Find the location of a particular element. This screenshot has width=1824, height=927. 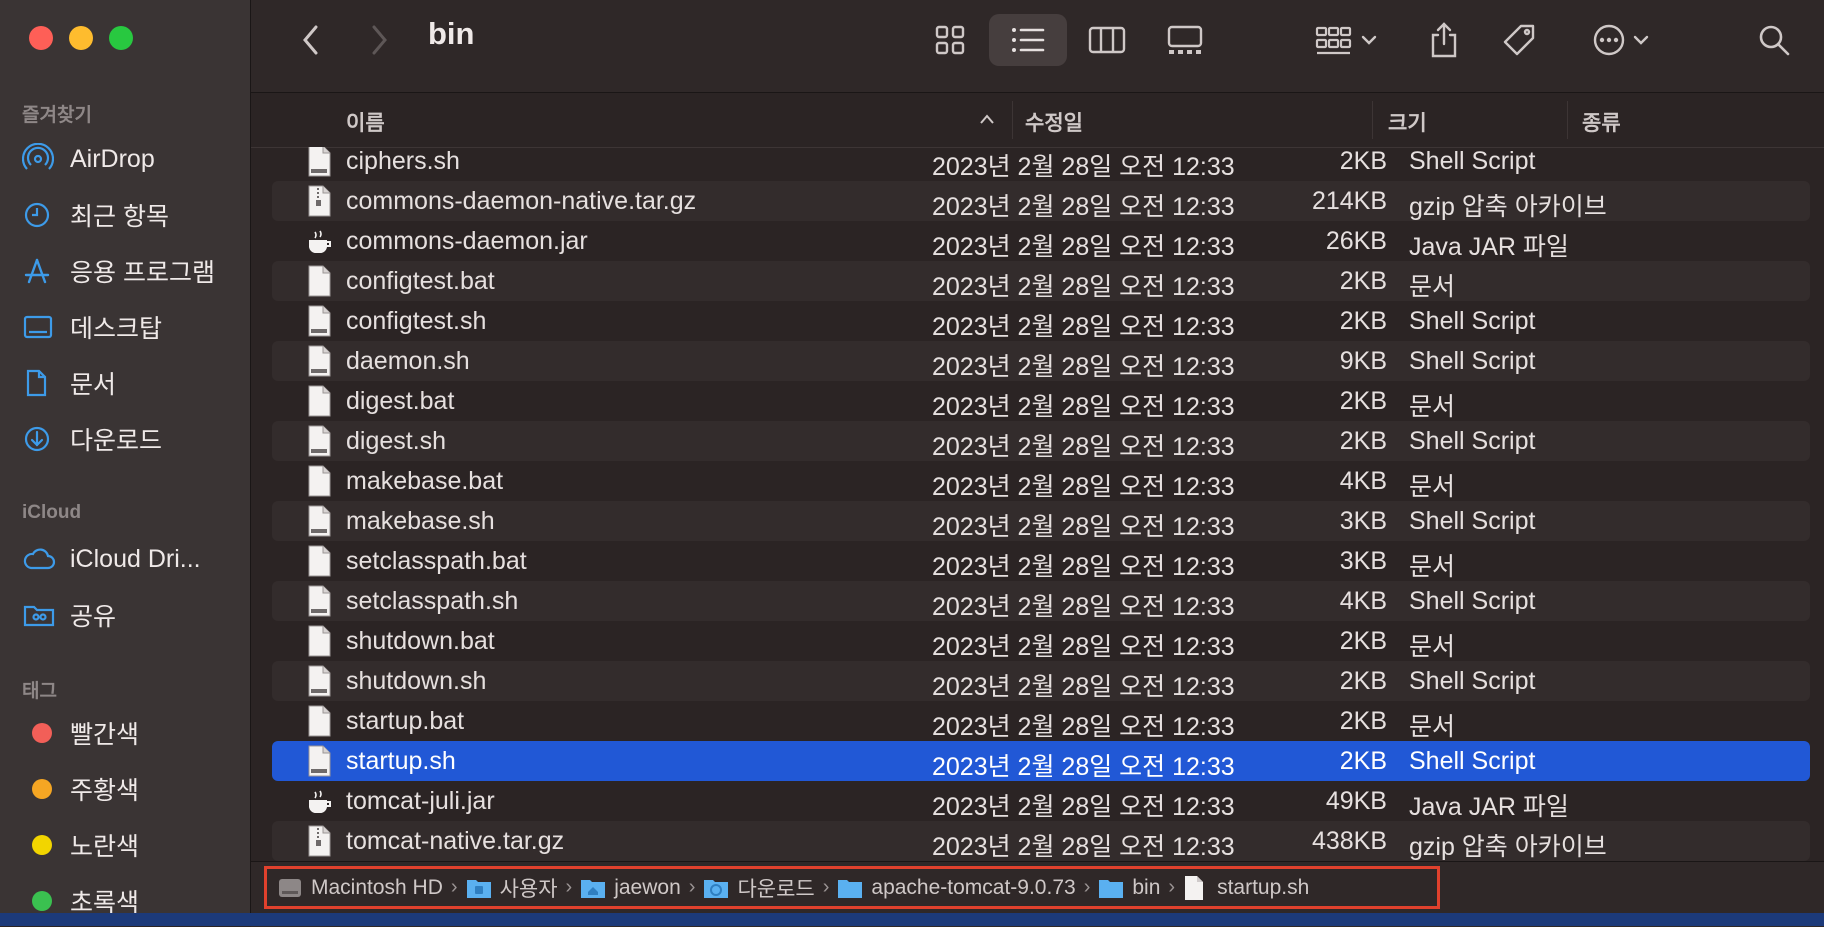

file-name: setclasspath.bat is located at coordinates (436, 561).